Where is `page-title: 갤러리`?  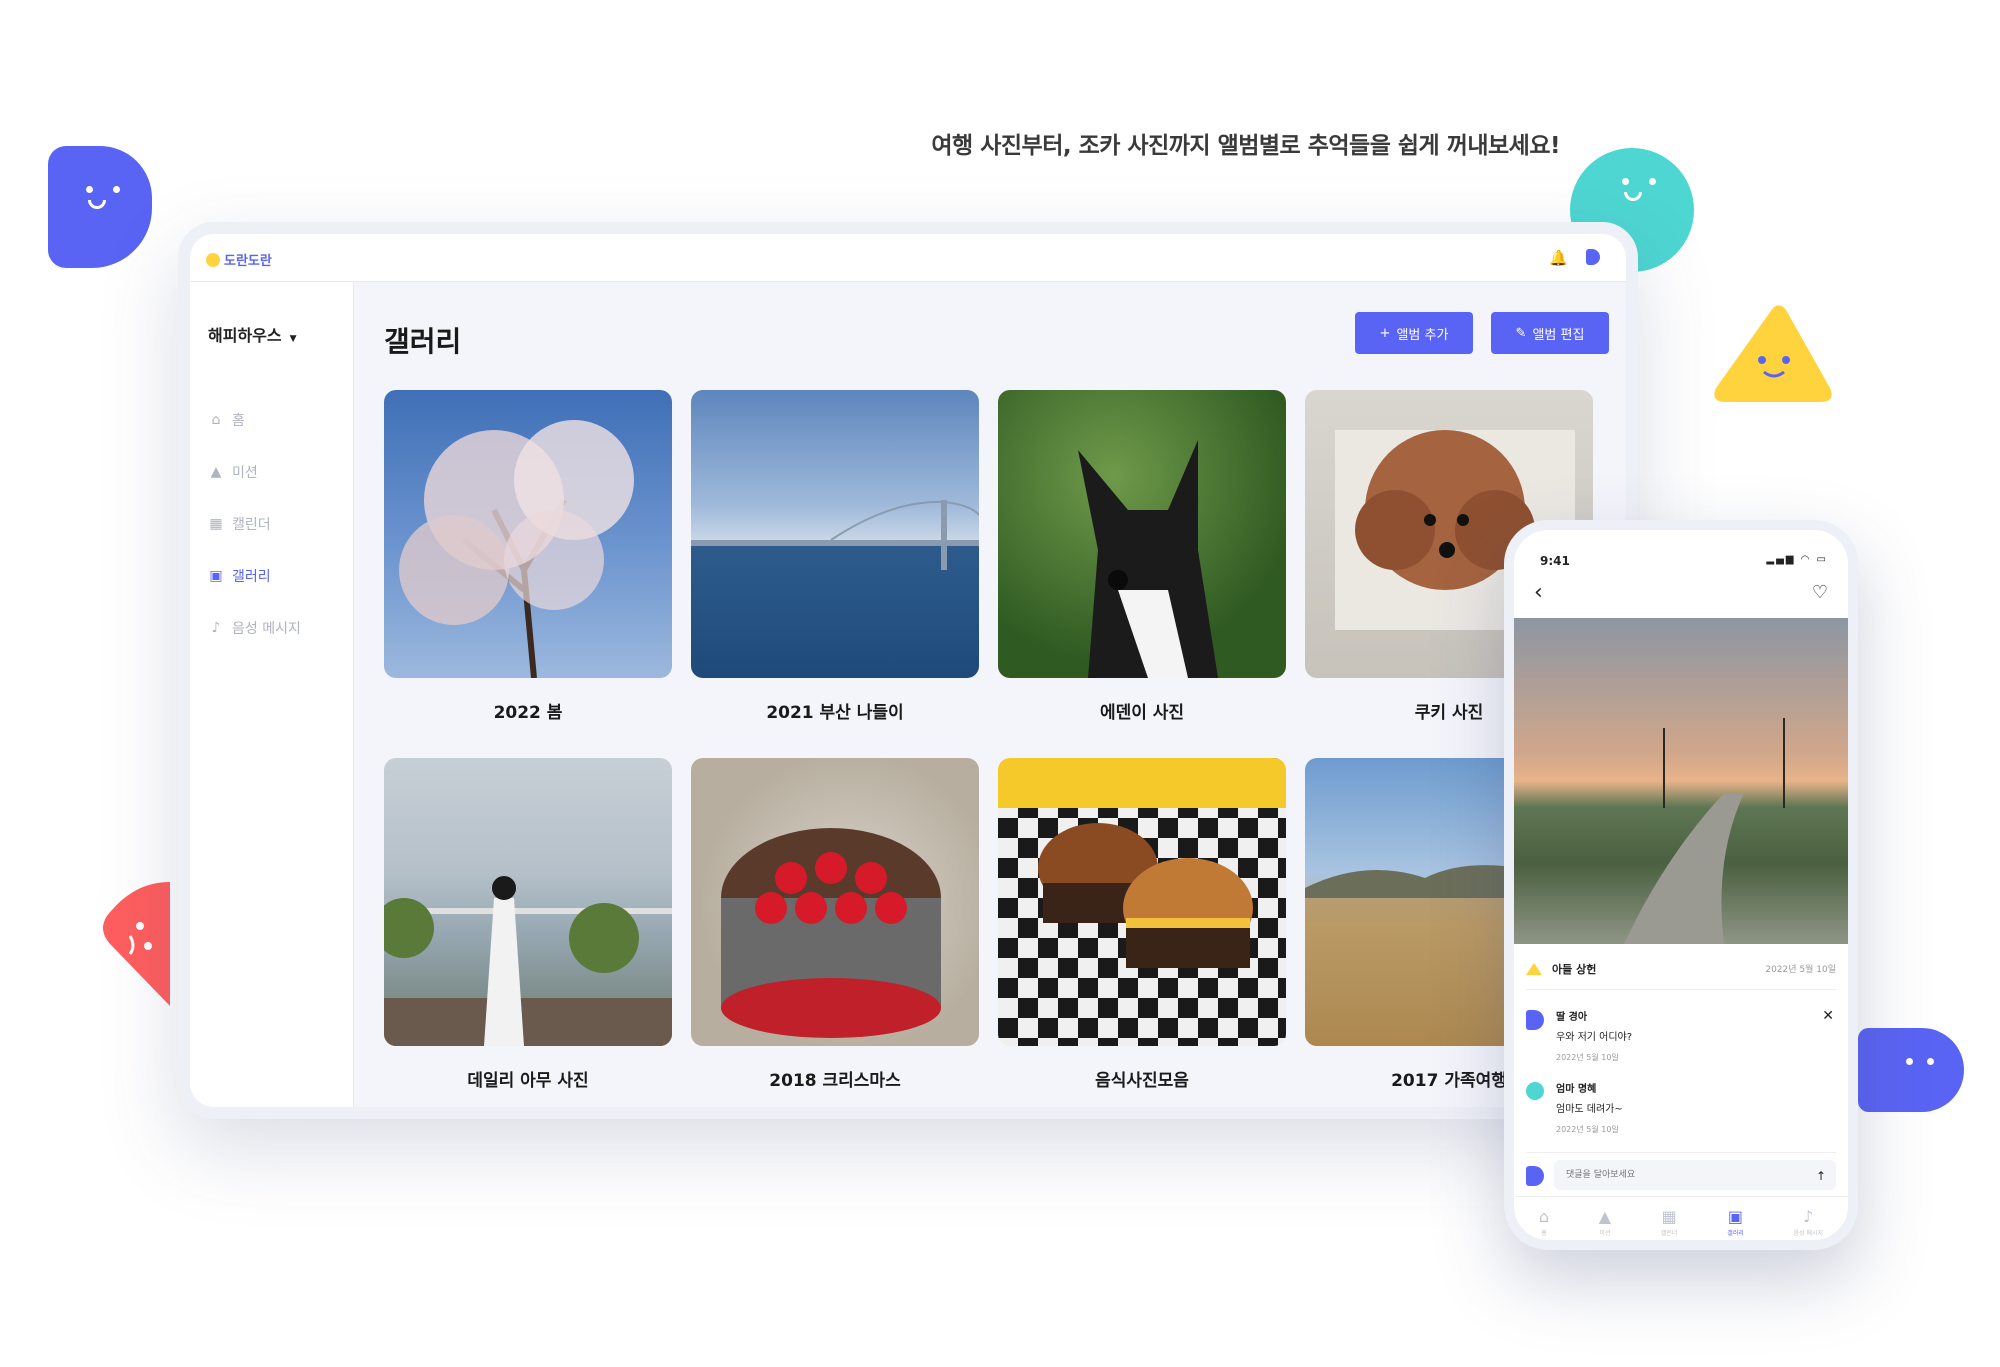
page-title: 갤러리 is located at coordinates (423, 341).